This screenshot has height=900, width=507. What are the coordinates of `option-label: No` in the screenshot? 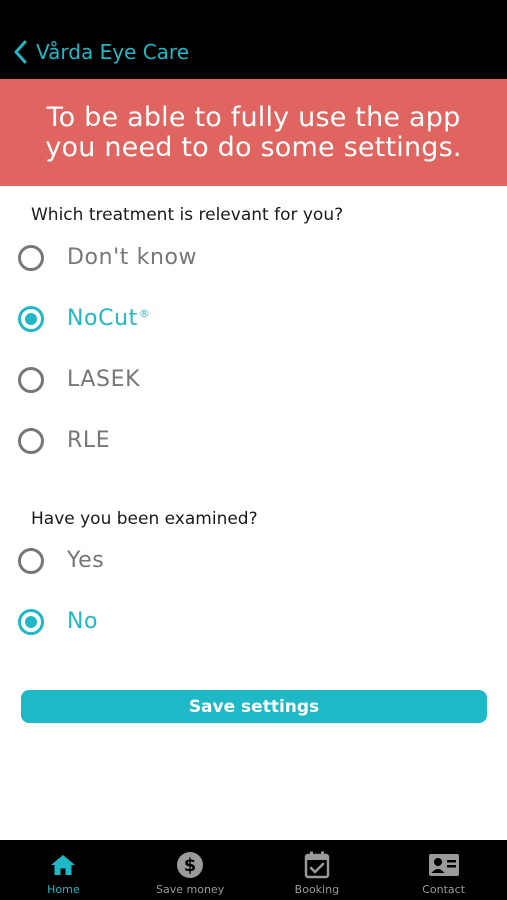 It's located at (83, 621).